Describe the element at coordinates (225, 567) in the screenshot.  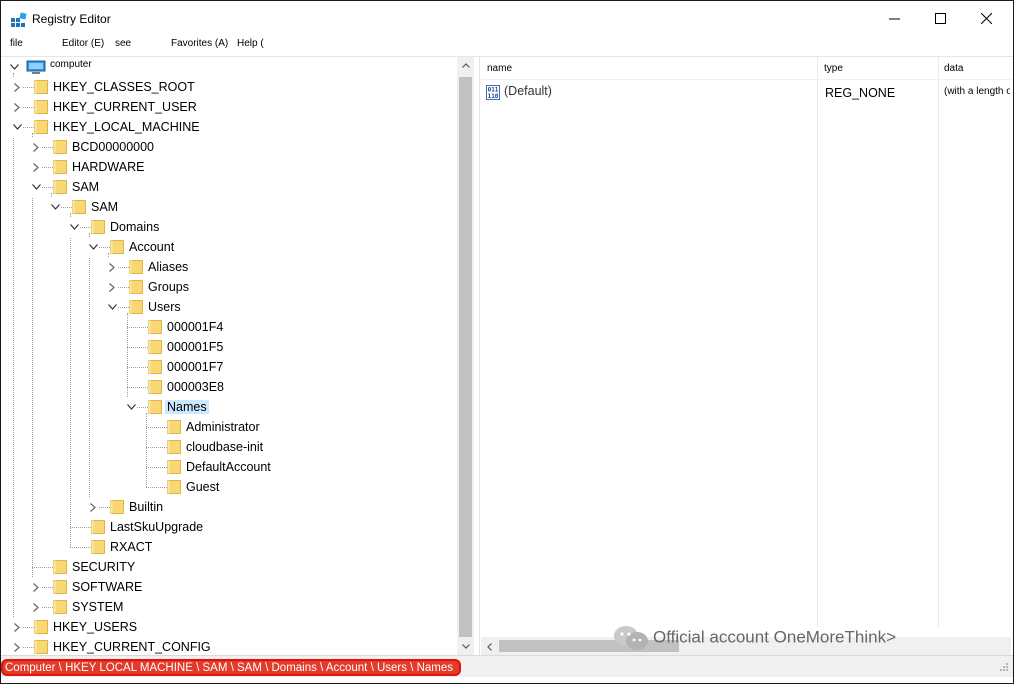
I see `tree-node: SECURITY` at that location.